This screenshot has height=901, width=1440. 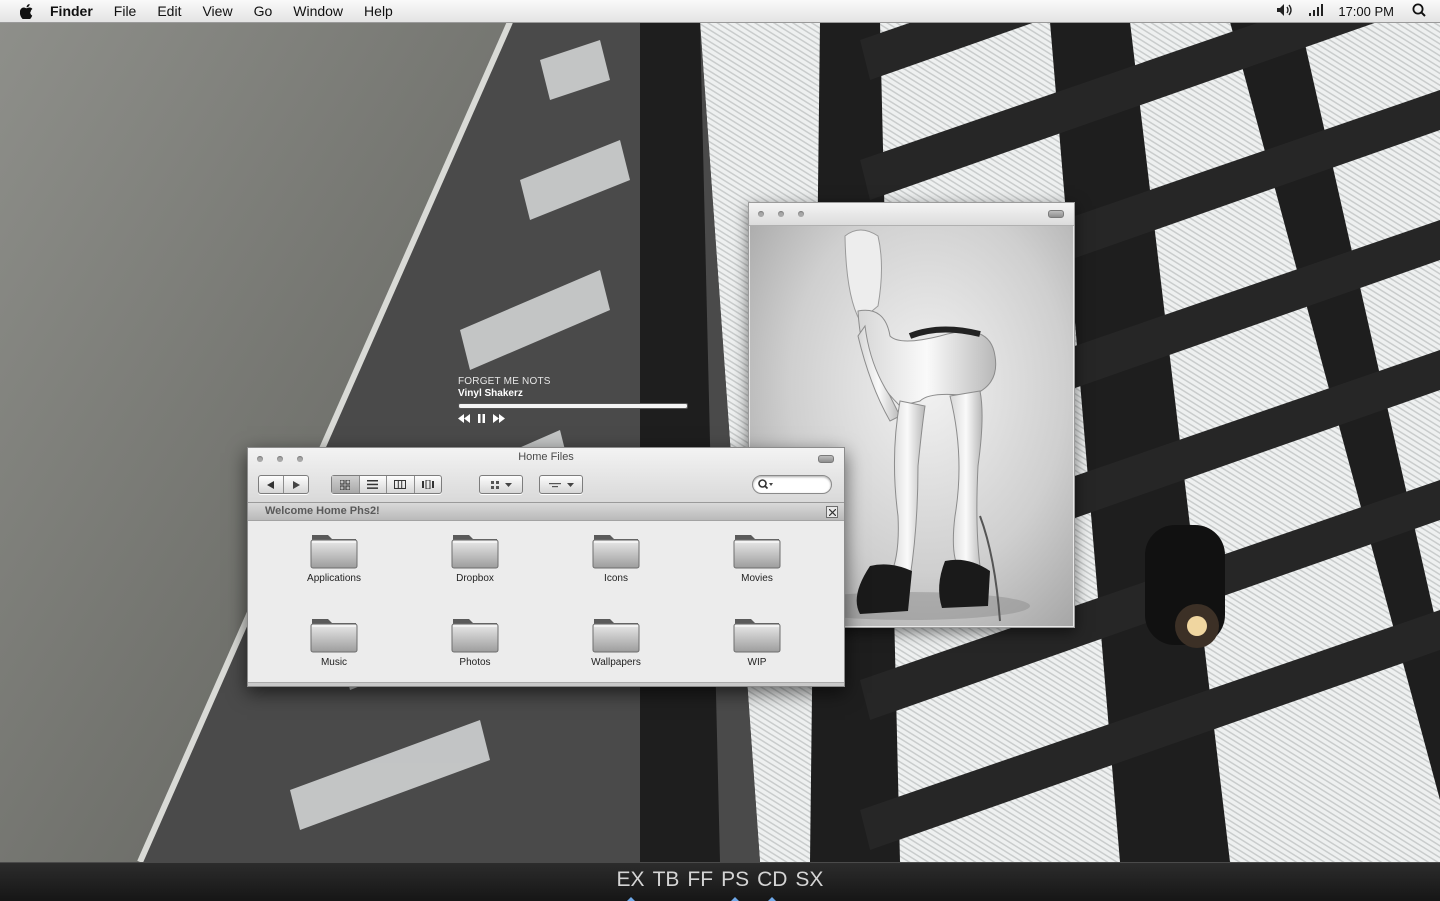 What do you see at coordinates (1285, 11) in the screenshot?
I see `speaker-icon` at bounding box center [1285, 11].